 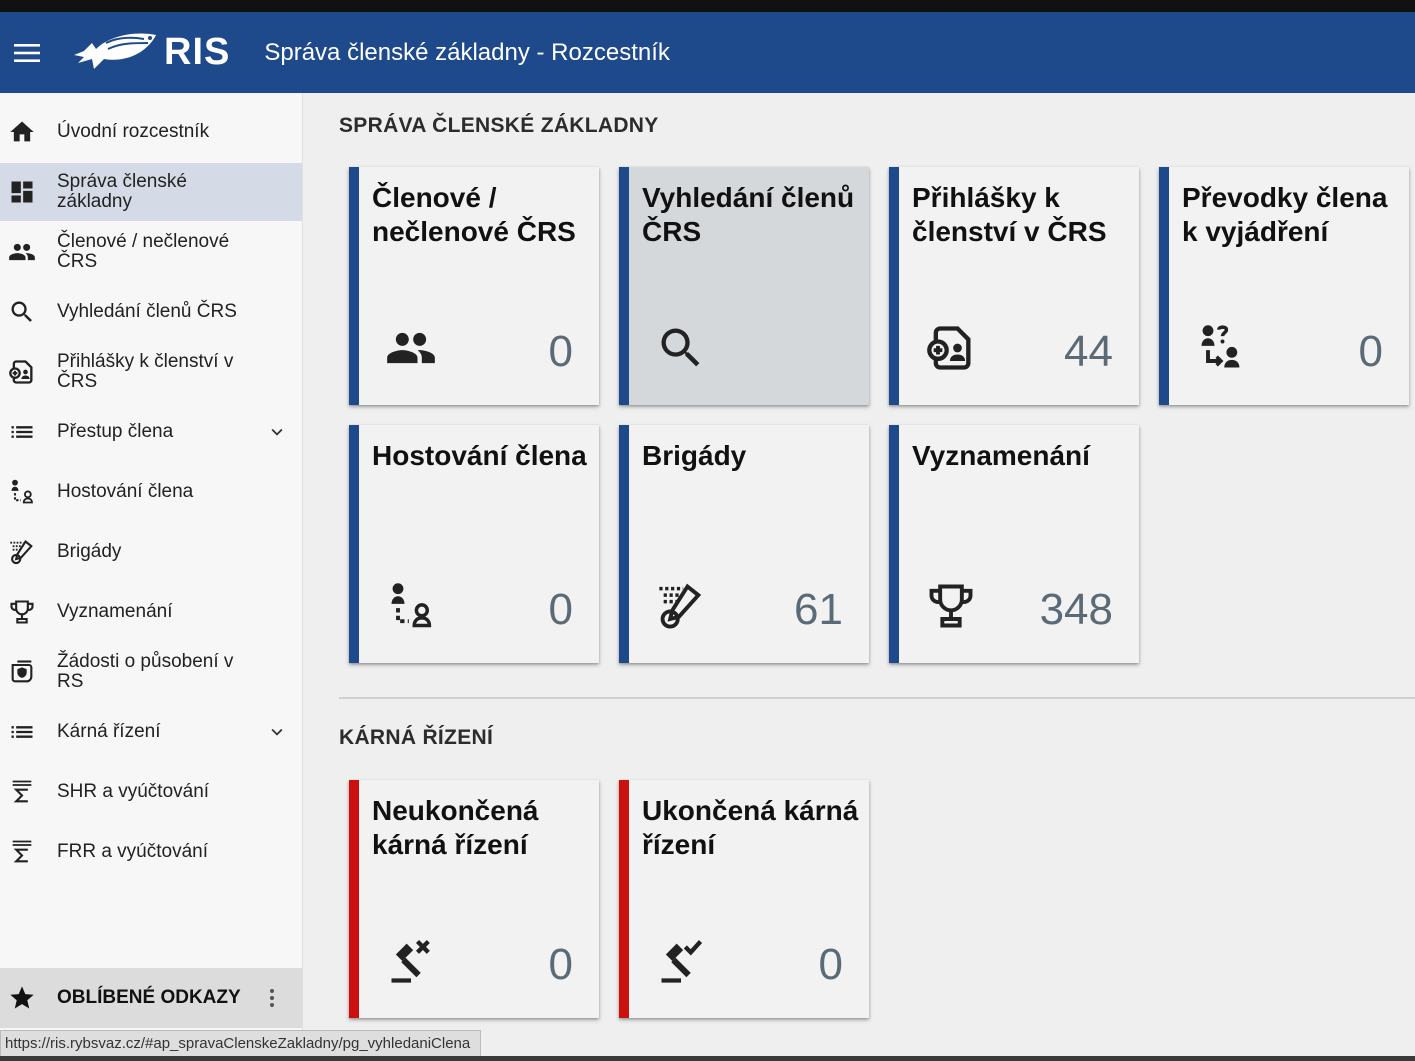 I want to click on sidebar-item-label: Hostování člena, so click(x=125, y=491).